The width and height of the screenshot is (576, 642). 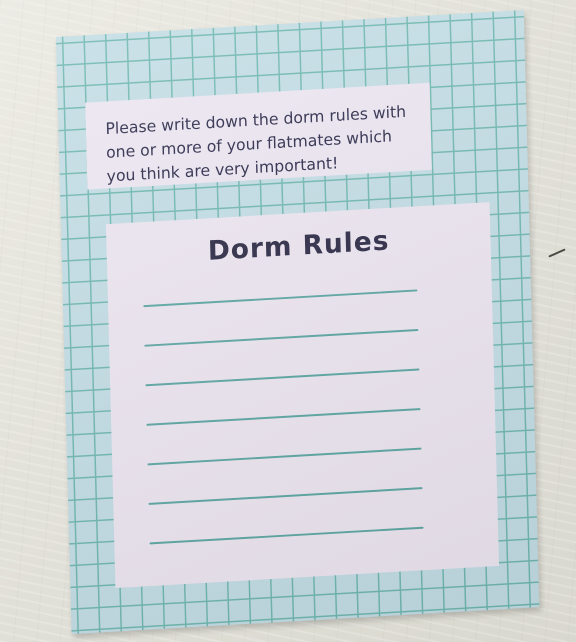 What do you see at coordinates (298, 246) in the screenshot?
I see `rules-title: Dorm Rules` at bounding box center [298, 246].